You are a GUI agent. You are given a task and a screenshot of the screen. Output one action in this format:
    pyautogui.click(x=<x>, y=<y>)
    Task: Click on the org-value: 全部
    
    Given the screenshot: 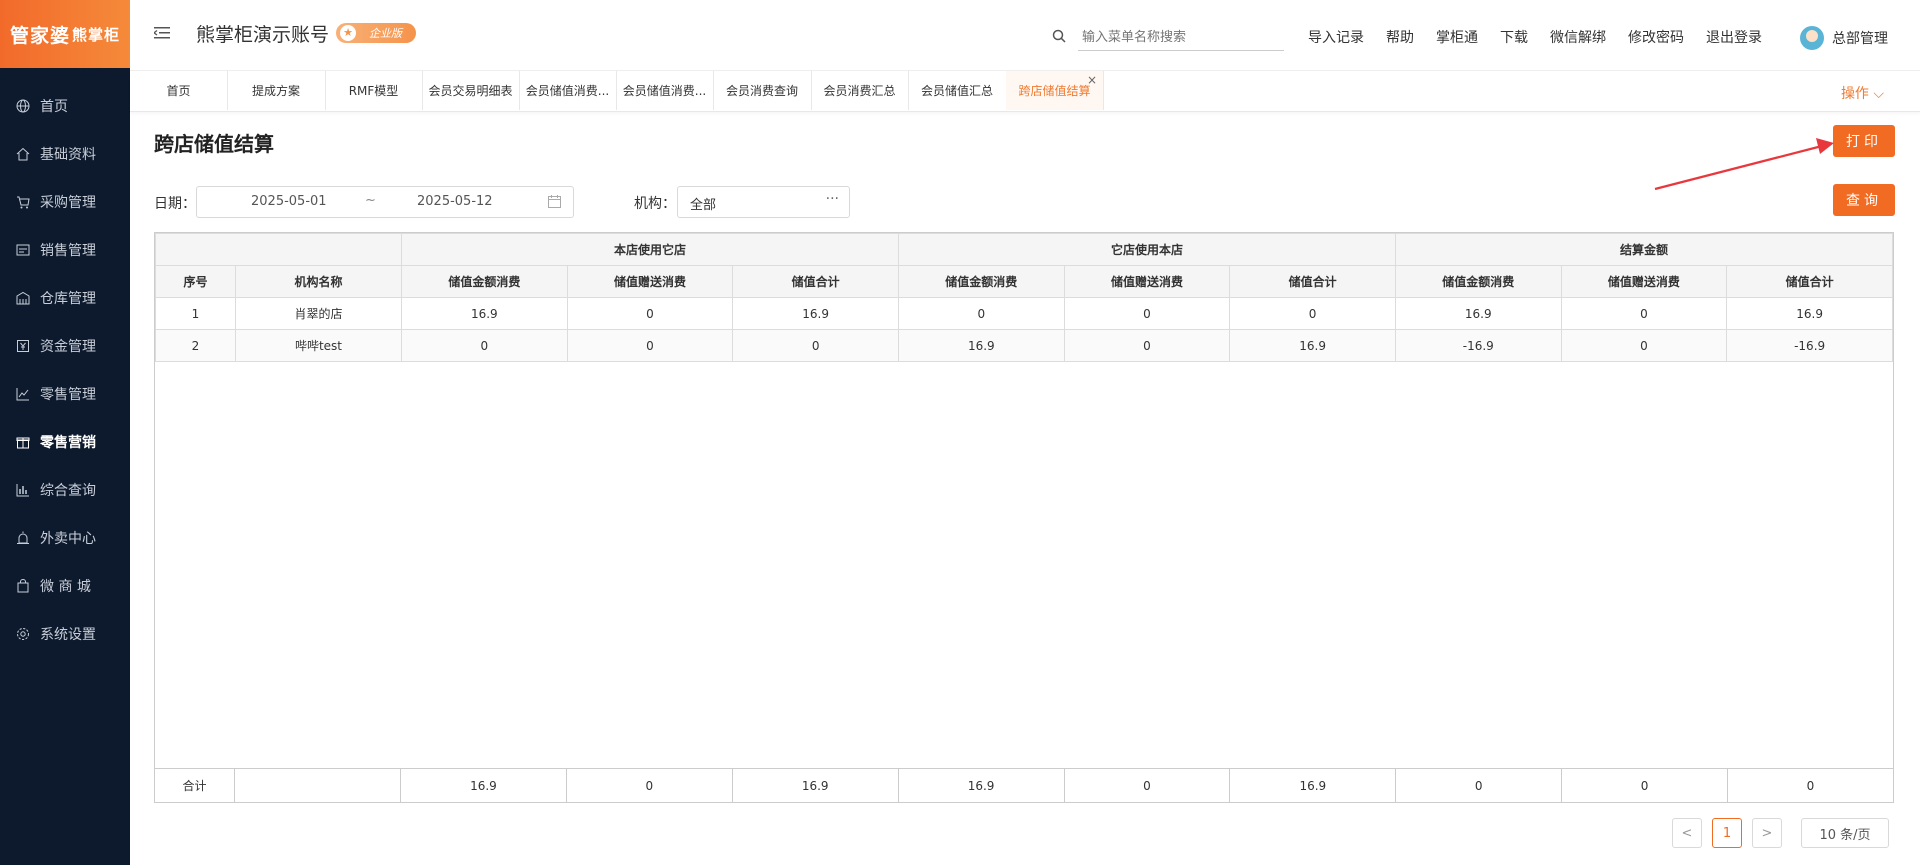 What is the action you would take?
    pyautogui.click(x=703, y=205)
    